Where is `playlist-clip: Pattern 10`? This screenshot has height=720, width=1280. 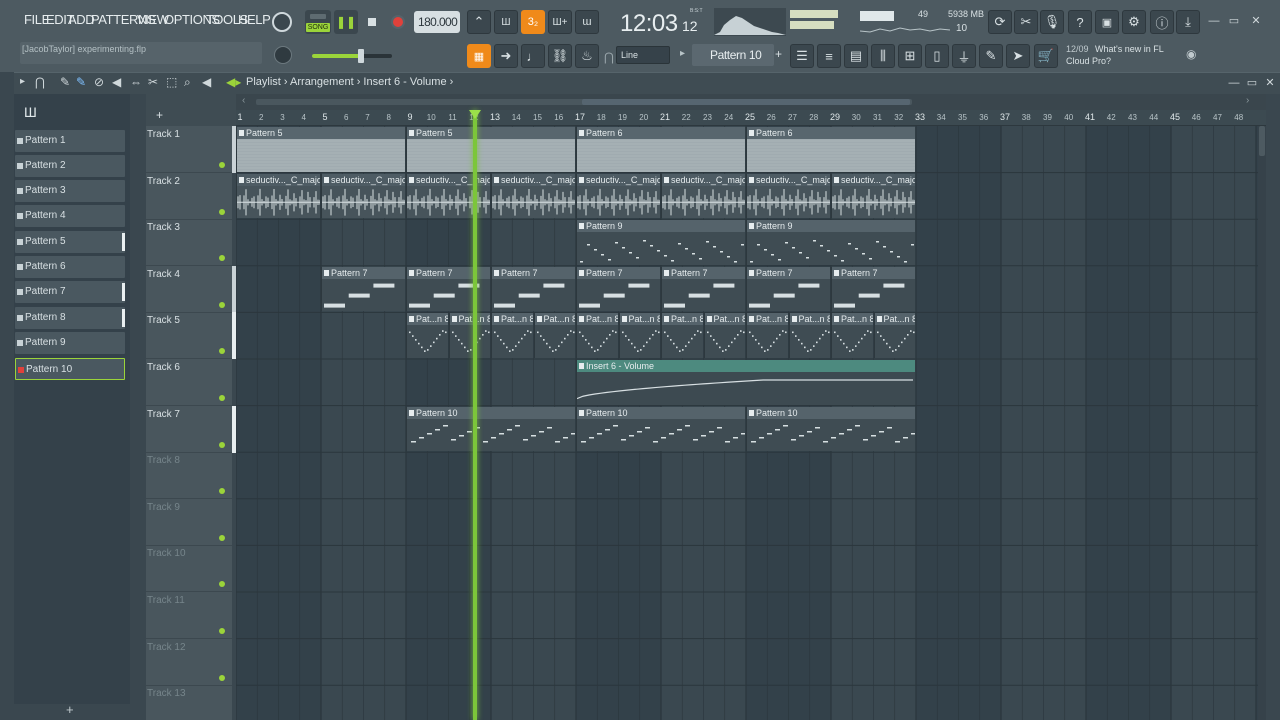
playlist-clip: Pattern 10 is located at coordinates (490, 429).